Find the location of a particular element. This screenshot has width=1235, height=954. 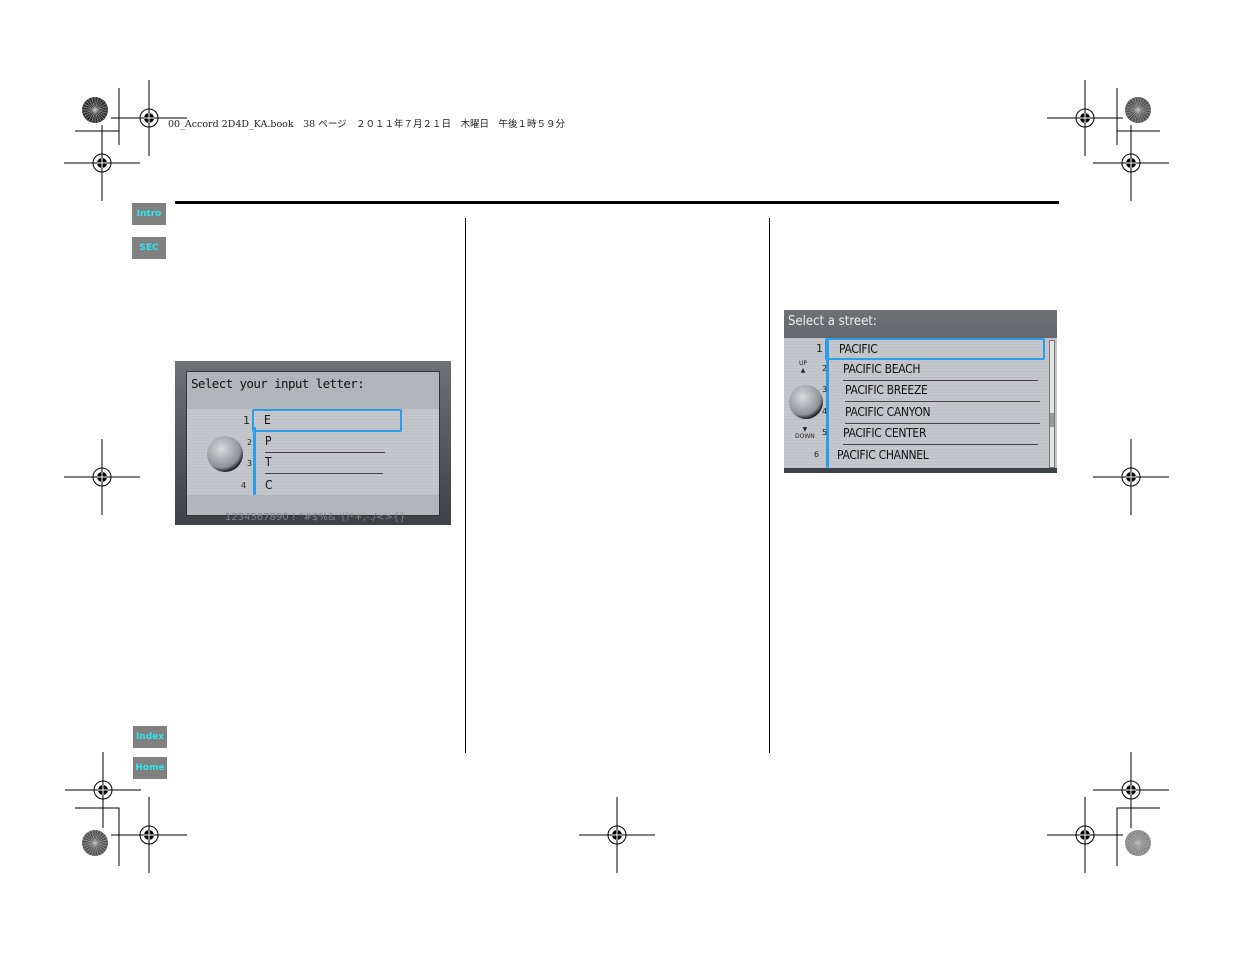

list-item: P is located at coordinates (268, 441).